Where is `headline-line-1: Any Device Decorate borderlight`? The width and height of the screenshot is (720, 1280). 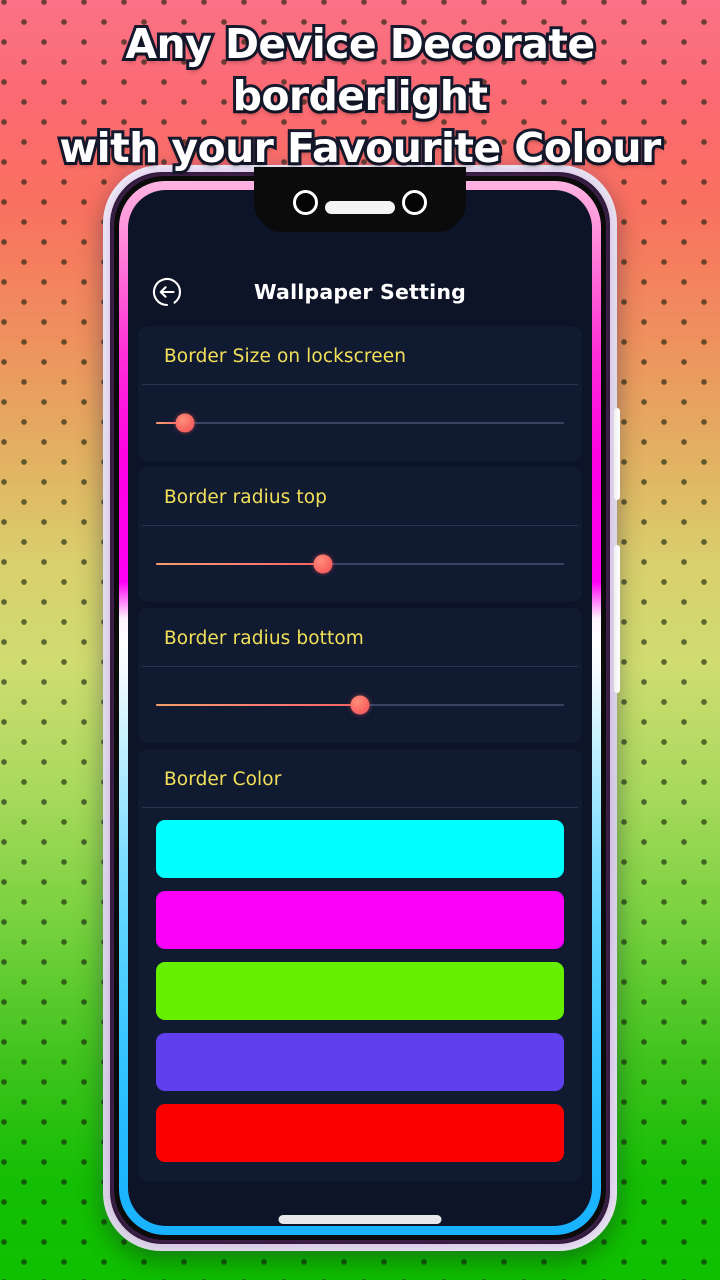
headline-line-1: Any Device Decorate borderlight is located at coordinates (360, 70).